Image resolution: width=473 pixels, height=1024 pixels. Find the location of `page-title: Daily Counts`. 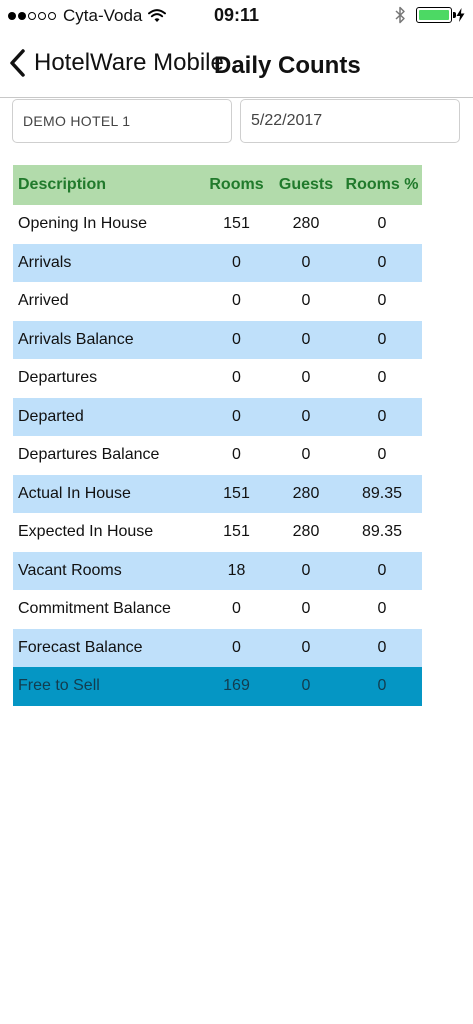

page-title: Daily Counts is located at coordinates (287, 65).